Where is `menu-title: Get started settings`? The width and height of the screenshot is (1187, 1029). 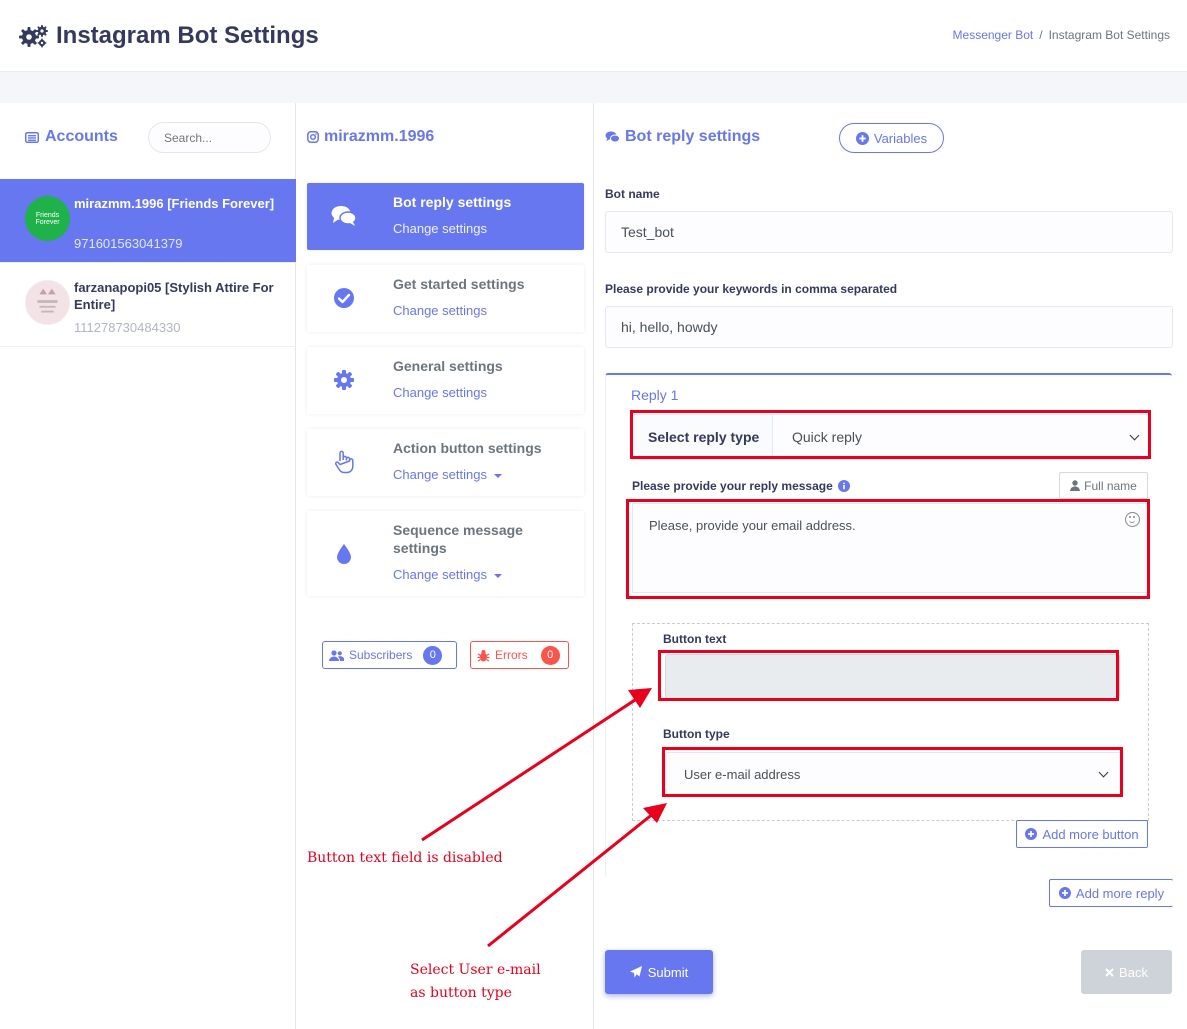
menu-title: Get started settings is located at coordinates (459, 284).